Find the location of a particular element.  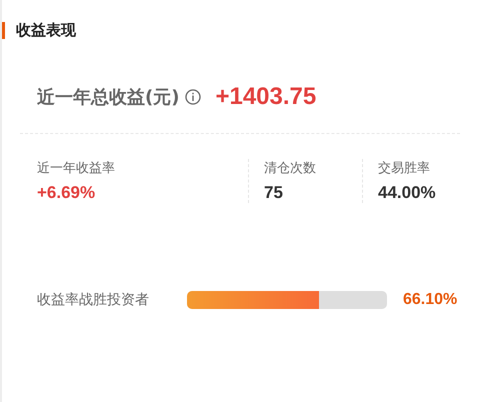

stat-label: 交易胜率 is located at coordinates (404, 168).